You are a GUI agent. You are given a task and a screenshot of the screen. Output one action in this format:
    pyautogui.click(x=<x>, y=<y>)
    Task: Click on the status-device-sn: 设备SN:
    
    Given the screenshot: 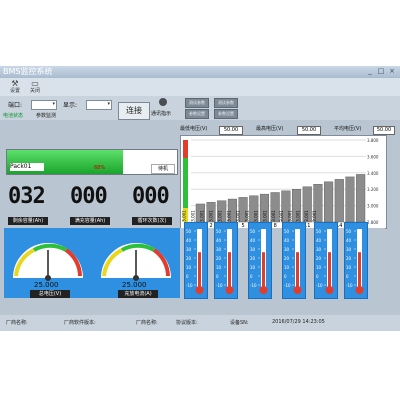 What is the action you would take?
    pyautogui.click(x=239, y=323)
    